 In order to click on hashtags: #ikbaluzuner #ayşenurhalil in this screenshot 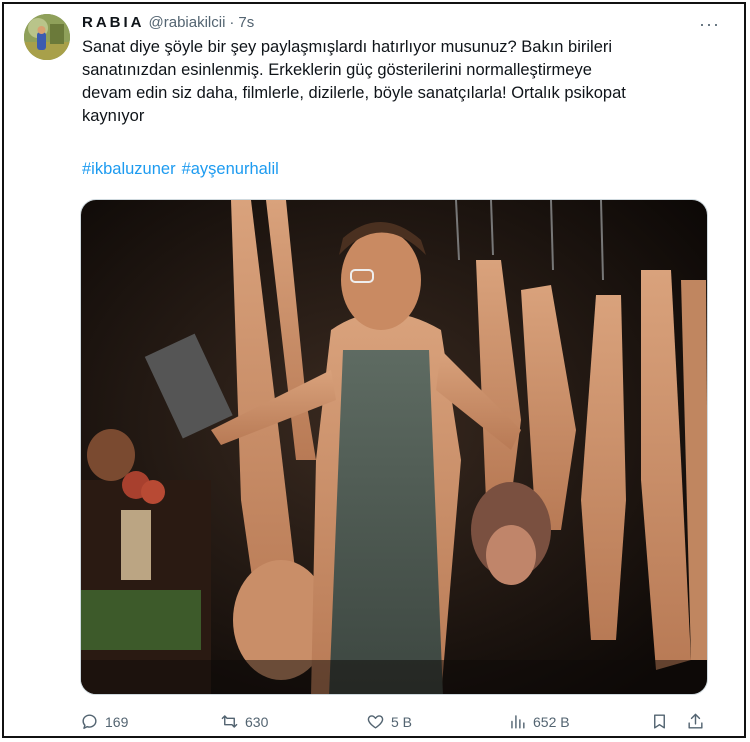, I will do `click(183, 169)`.